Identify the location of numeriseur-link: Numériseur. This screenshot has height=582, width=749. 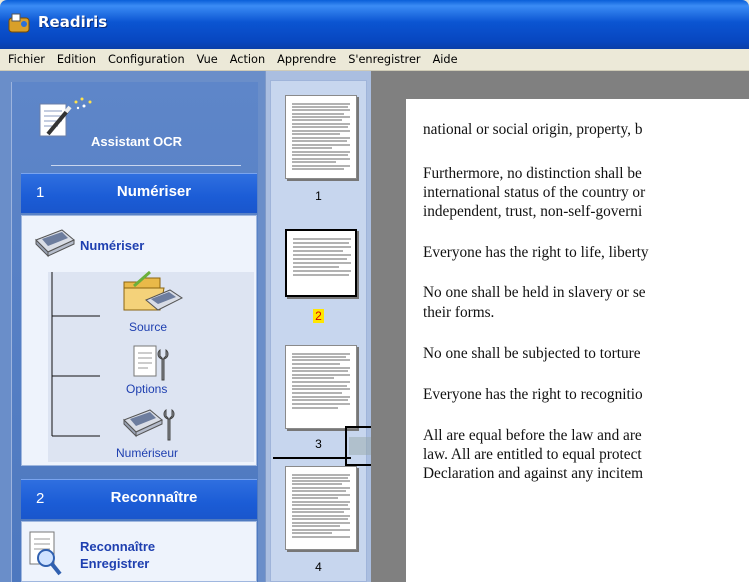
(147, 453).